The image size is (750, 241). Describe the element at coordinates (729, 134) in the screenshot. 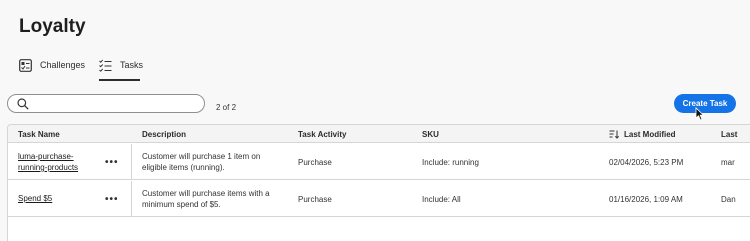

I see `column-header-last: Last` at that location.